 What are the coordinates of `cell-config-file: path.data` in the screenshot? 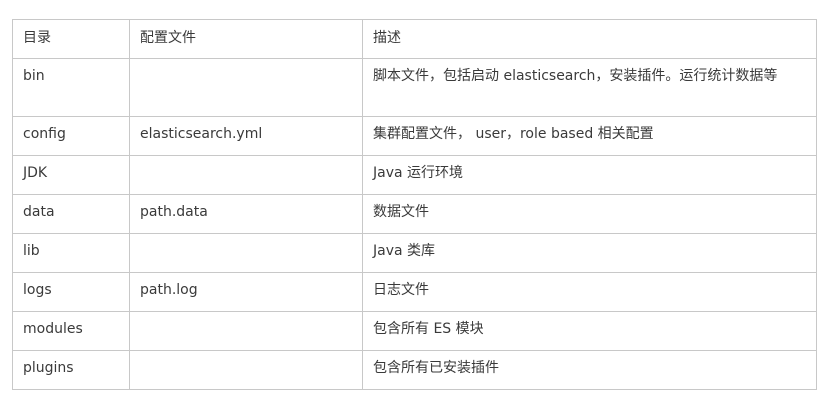 It's located at (246, 214).